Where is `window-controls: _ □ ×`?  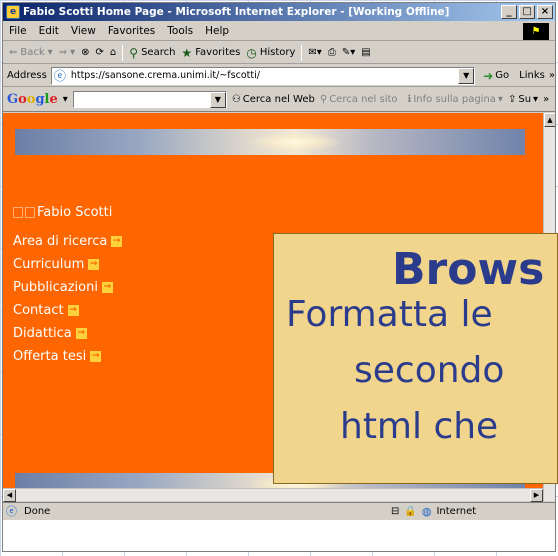
window-controls: _ □ × is located at coordinates (527, 12).